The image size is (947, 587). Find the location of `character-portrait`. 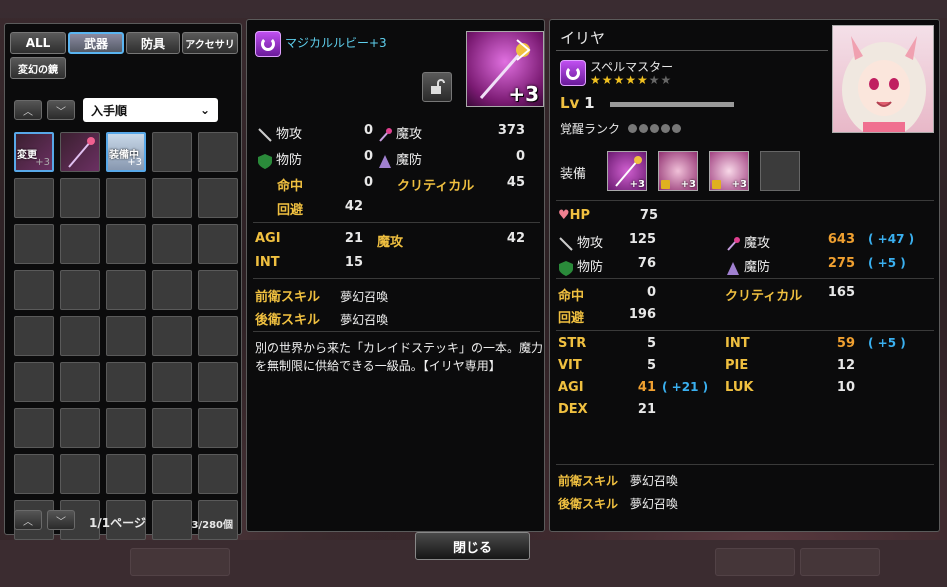

character-portrait is located at coordinates (883, 79).